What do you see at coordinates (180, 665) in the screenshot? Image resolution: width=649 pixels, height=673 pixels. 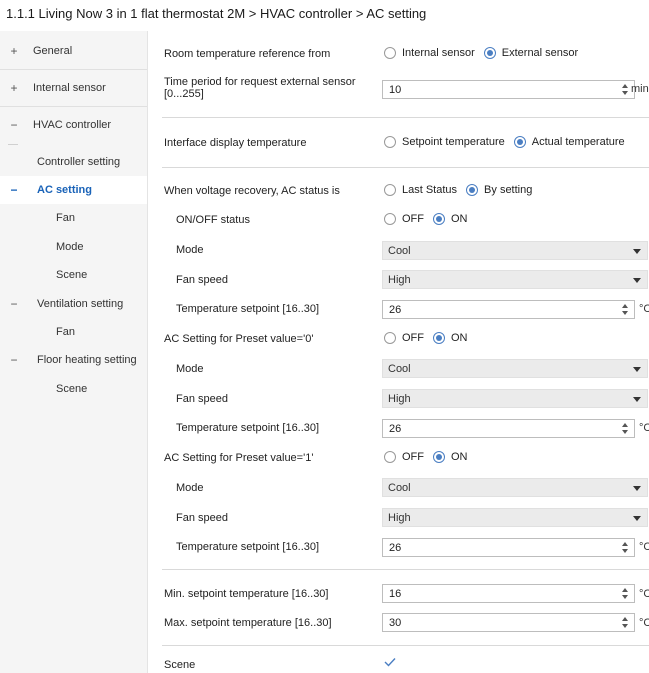 I see `scene-label: Scene` at bounding box center [180, 665].